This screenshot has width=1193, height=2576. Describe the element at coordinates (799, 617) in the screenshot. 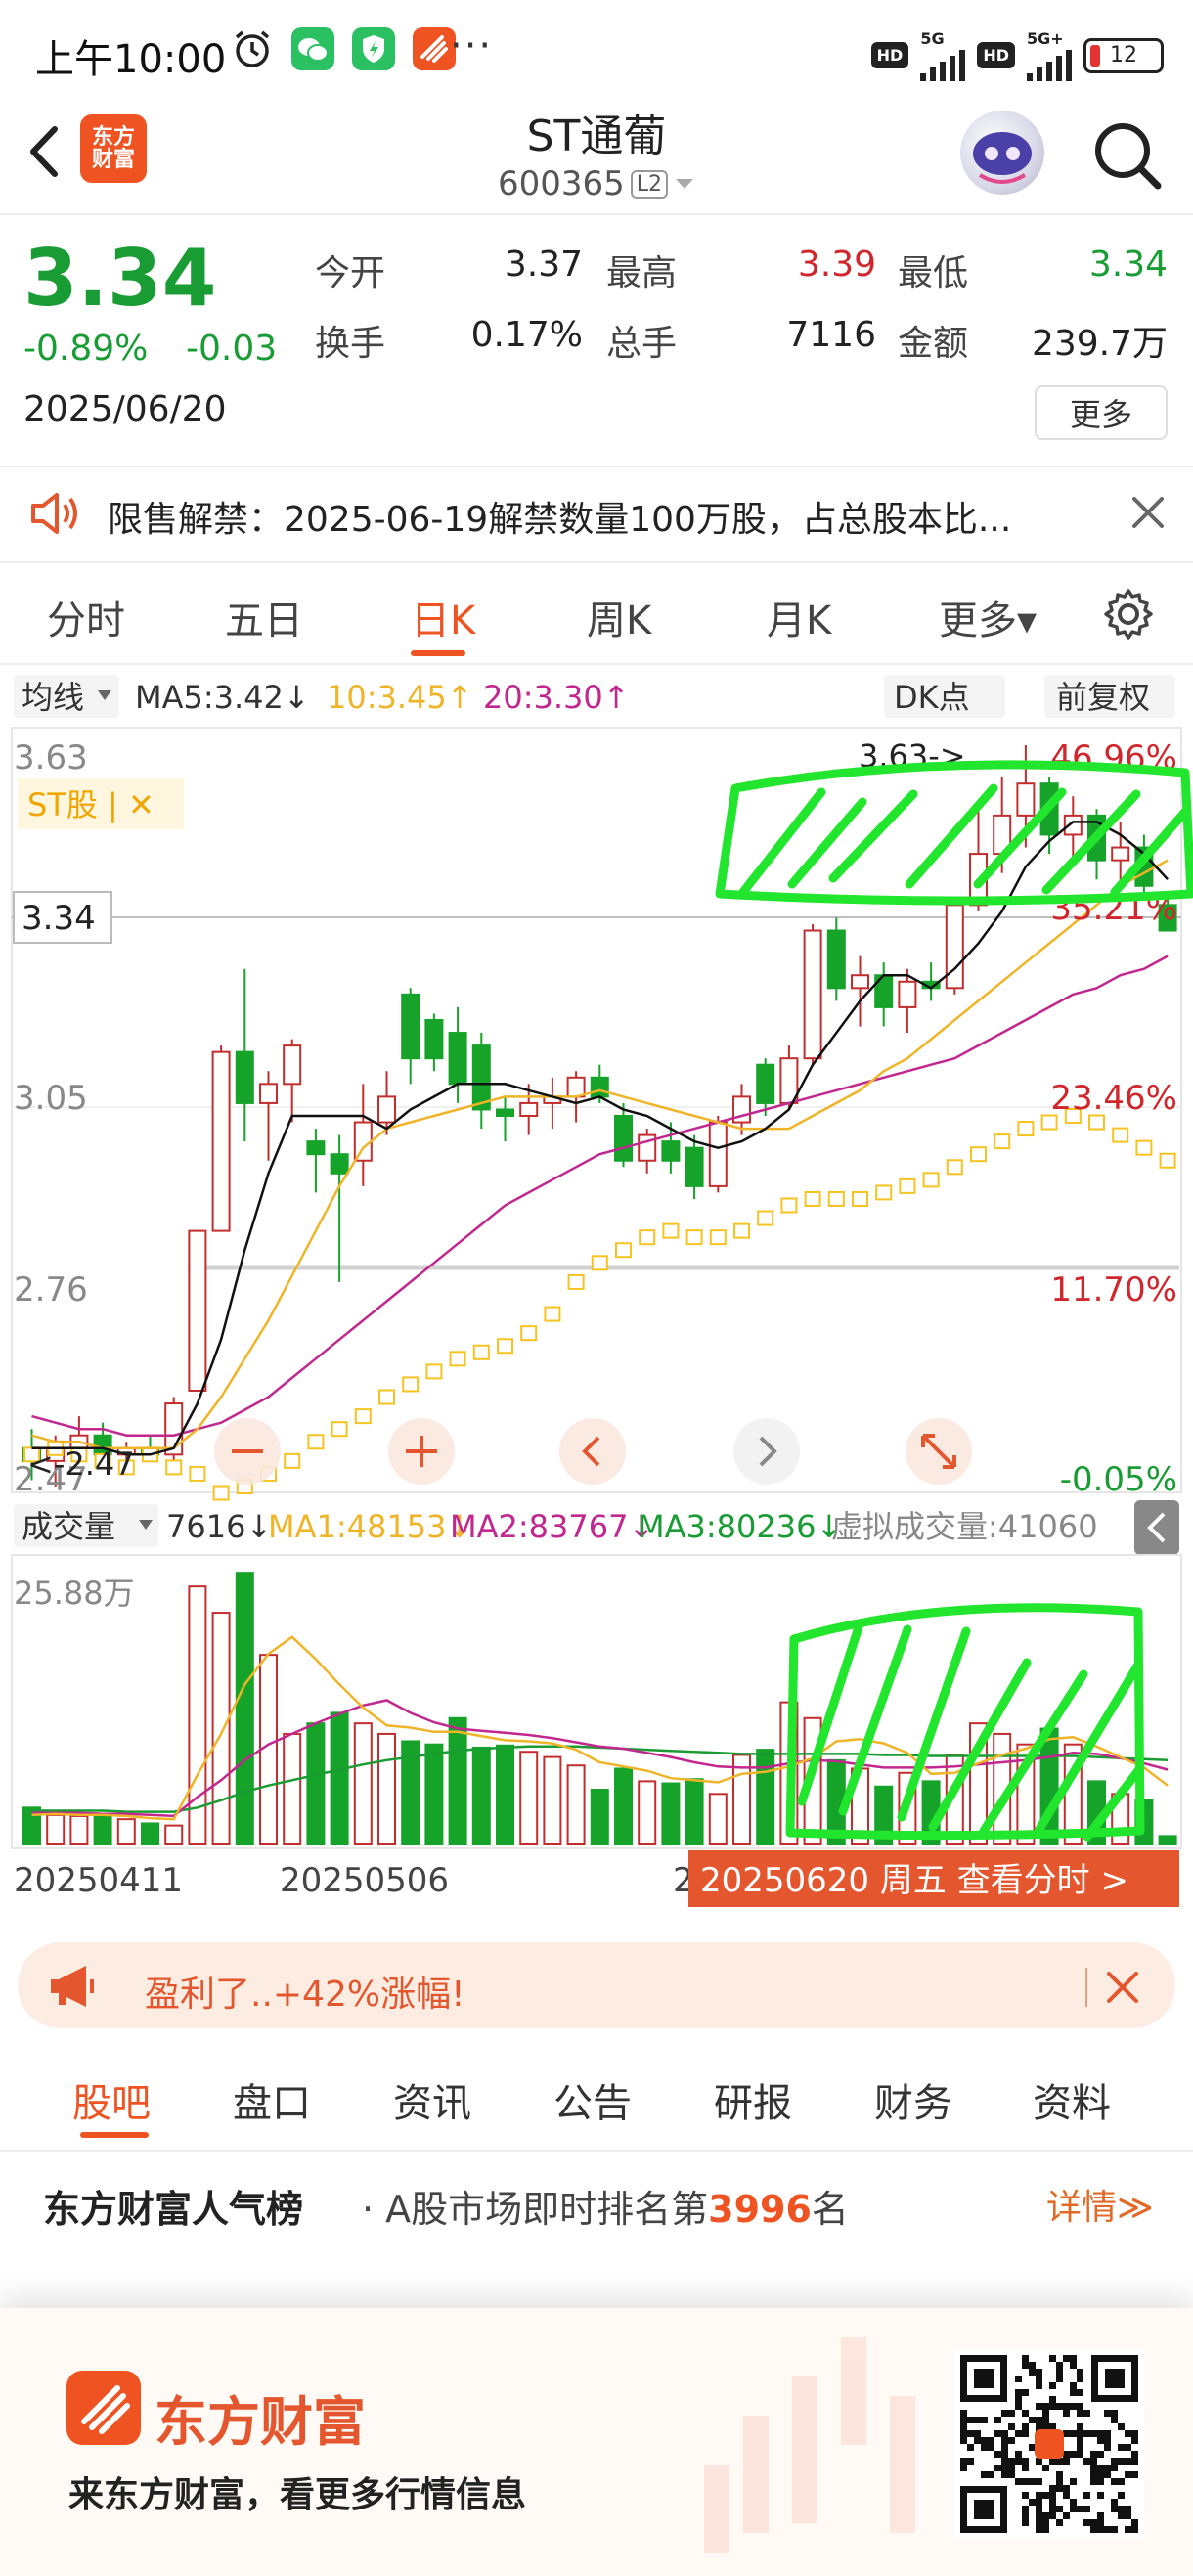

I see `tab-monthly-k: 月K` at that location.